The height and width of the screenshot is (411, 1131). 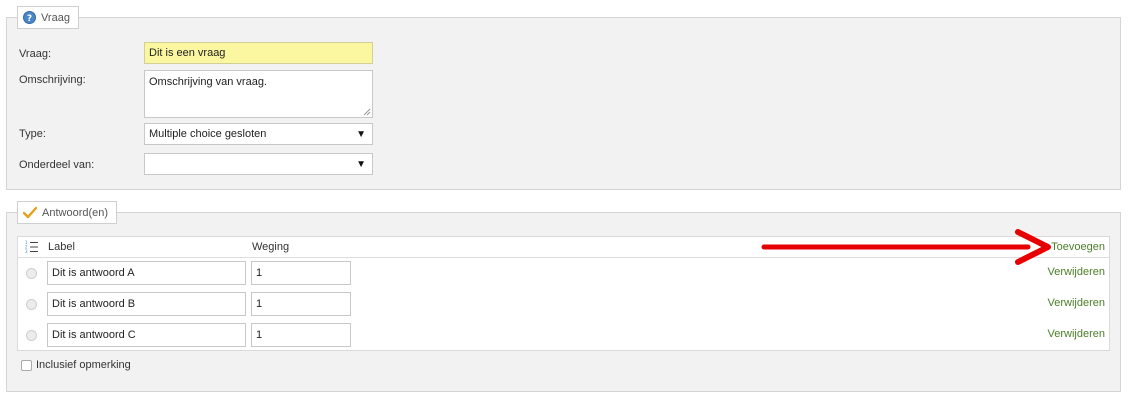 I want to click on type-label: Type:, so click(x=32, y=134).